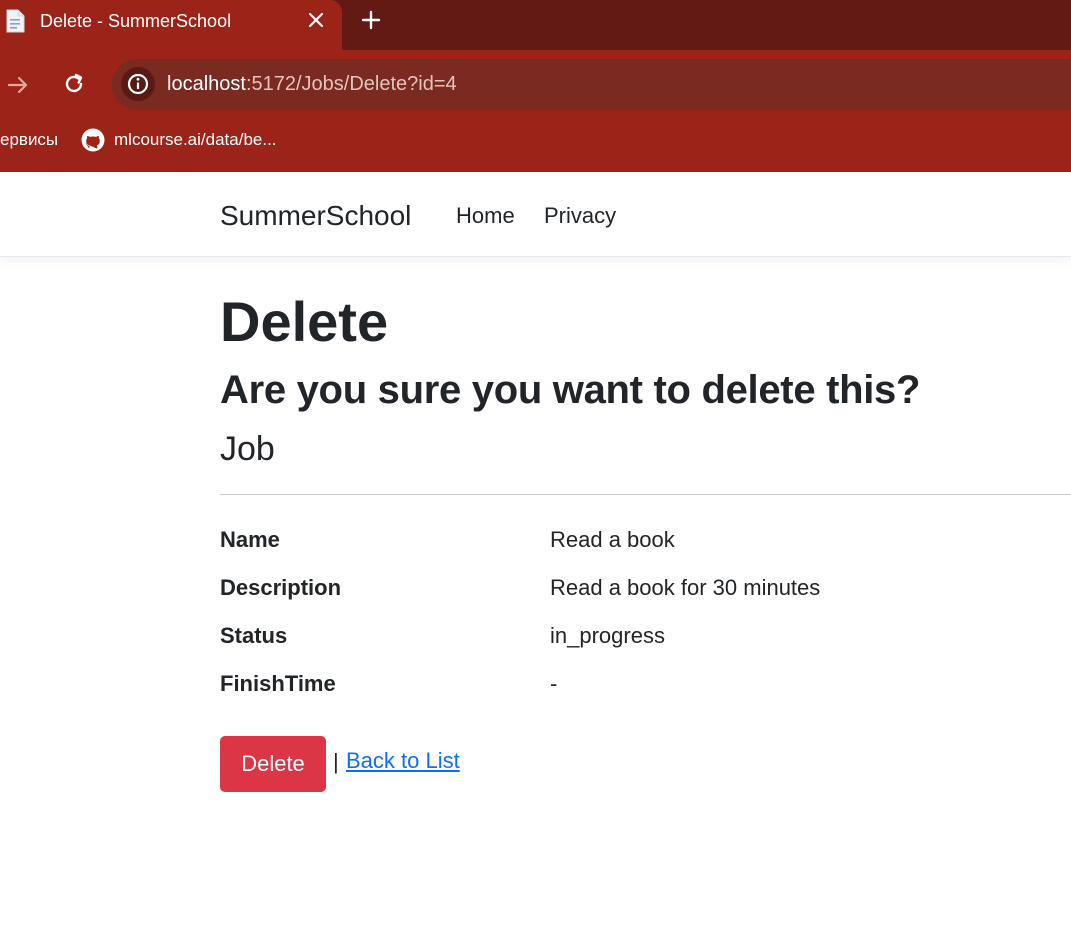 Image resolution: width=1071 pixels, height=943 pixels. I want to click on divider, so click(645, 494).